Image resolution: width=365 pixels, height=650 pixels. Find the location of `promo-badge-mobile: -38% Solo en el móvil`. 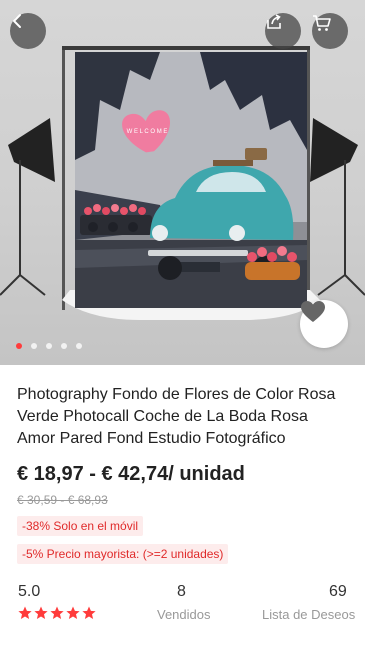

promo-badge-mobile: -38% Solo en el móvil is located at coordinates (80, 526).